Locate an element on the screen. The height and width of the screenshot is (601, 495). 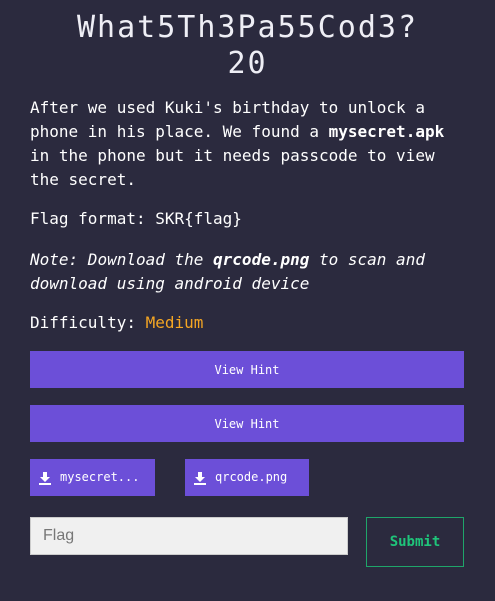
download-file-button-qrcode: qrcode.png is located at coordinates (247, 477).